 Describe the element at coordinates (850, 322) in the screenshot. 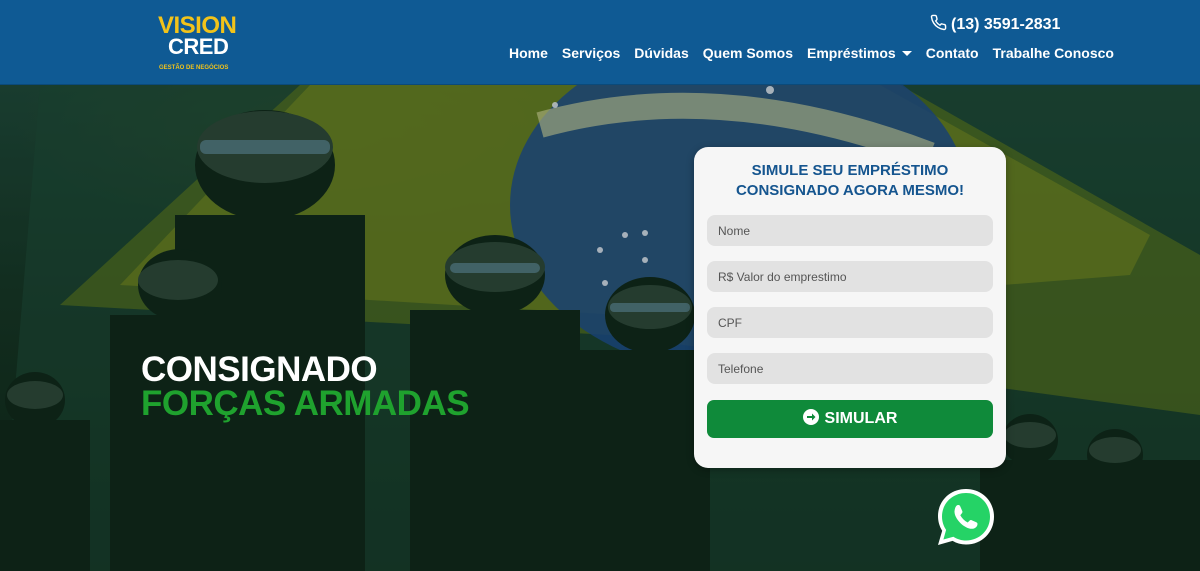

I see `cpf-input` at that location.